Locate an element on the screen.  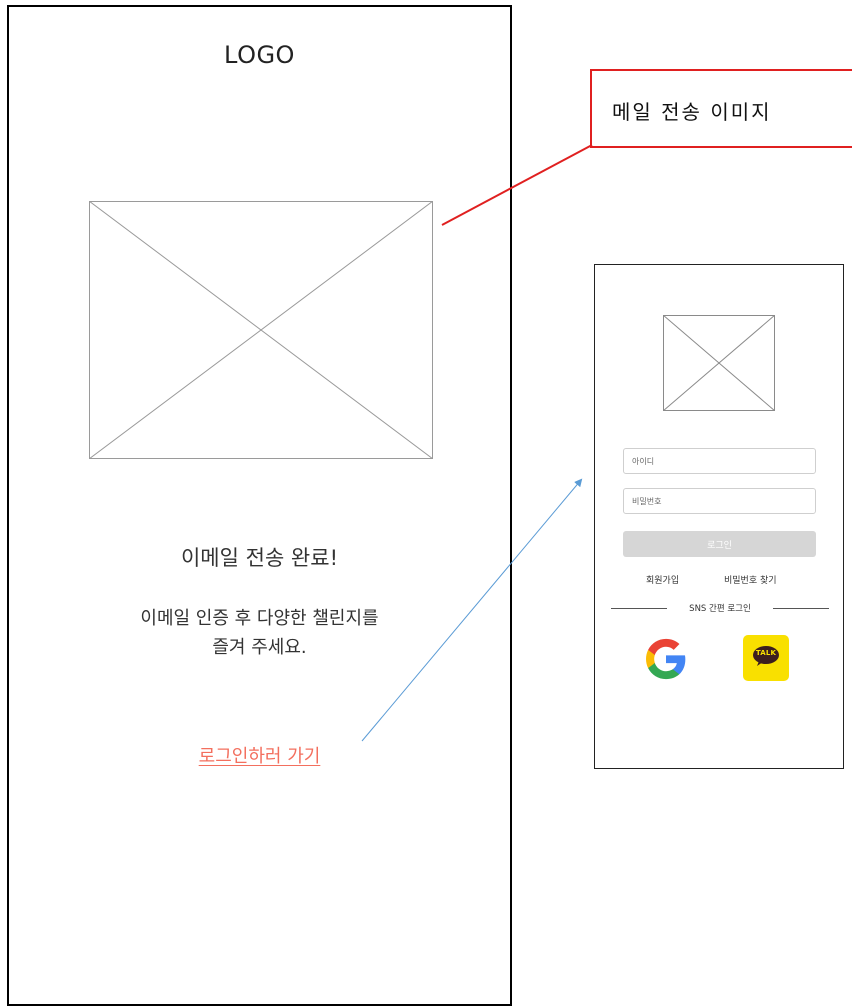
account-links: 회원가입 비밀번호 찾기 is located at coordinates (719, 580).